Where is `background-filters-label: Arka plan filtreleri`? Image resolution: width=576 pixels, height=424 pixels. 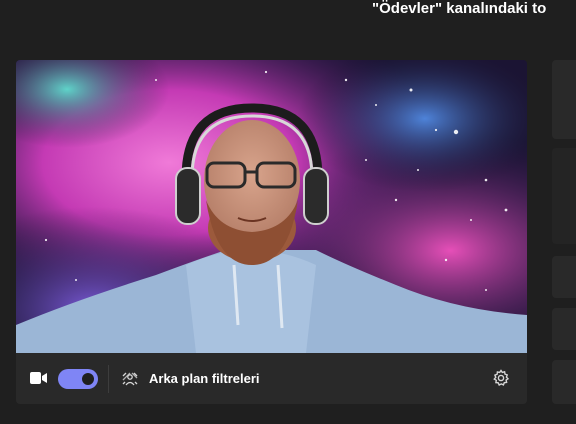 background-filters-label: Arka plan filtreleri is located at coordinates (204, 378).